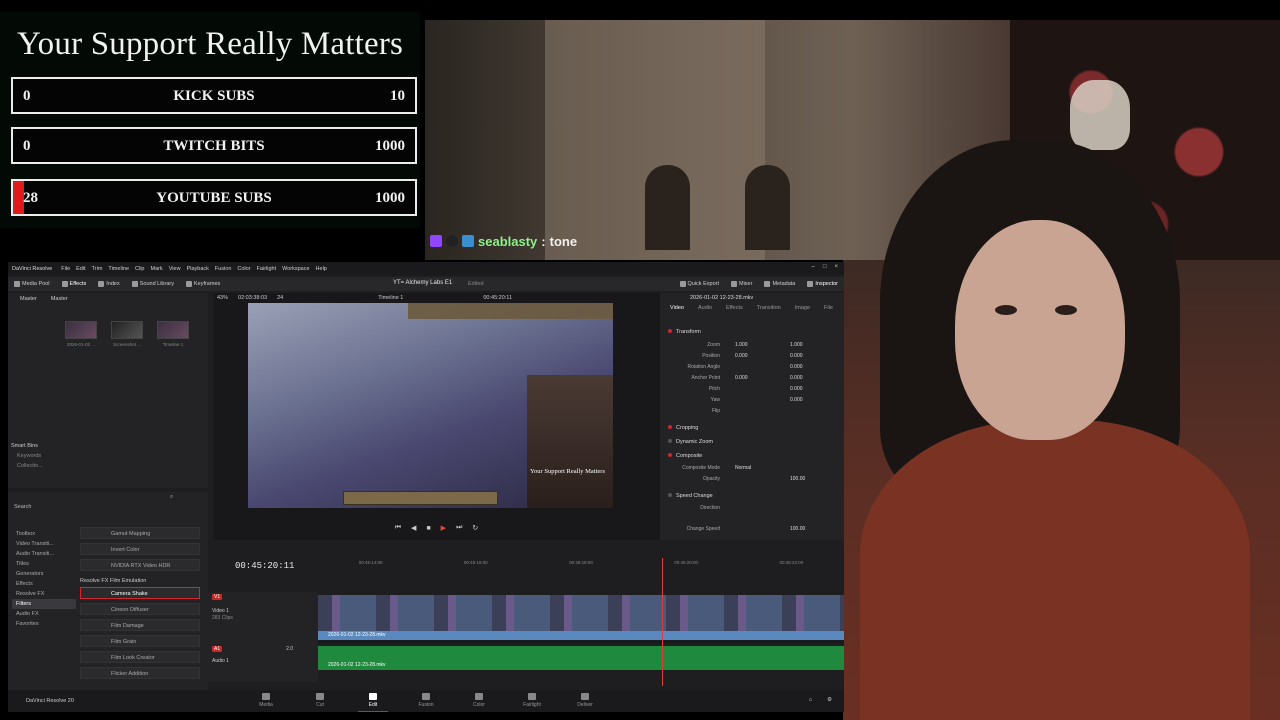 This screenshot has height=720, width=1280. What do you see at coordinates (430, 405) in the screenshot?
I see `video-preview: Your Support Really Matters` at bounding box center [430, 405].